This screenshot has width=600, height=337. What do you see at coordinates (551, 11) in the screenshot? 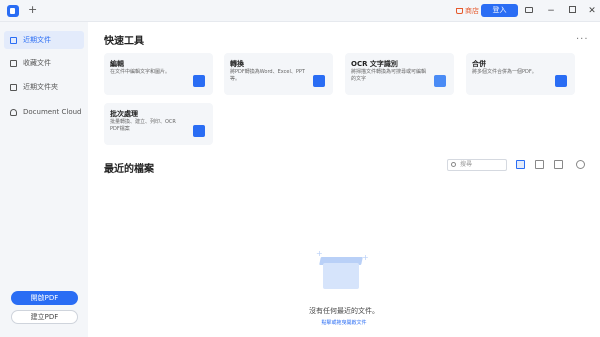
I see `minimize-button: −` at bounding box center [551, 11].